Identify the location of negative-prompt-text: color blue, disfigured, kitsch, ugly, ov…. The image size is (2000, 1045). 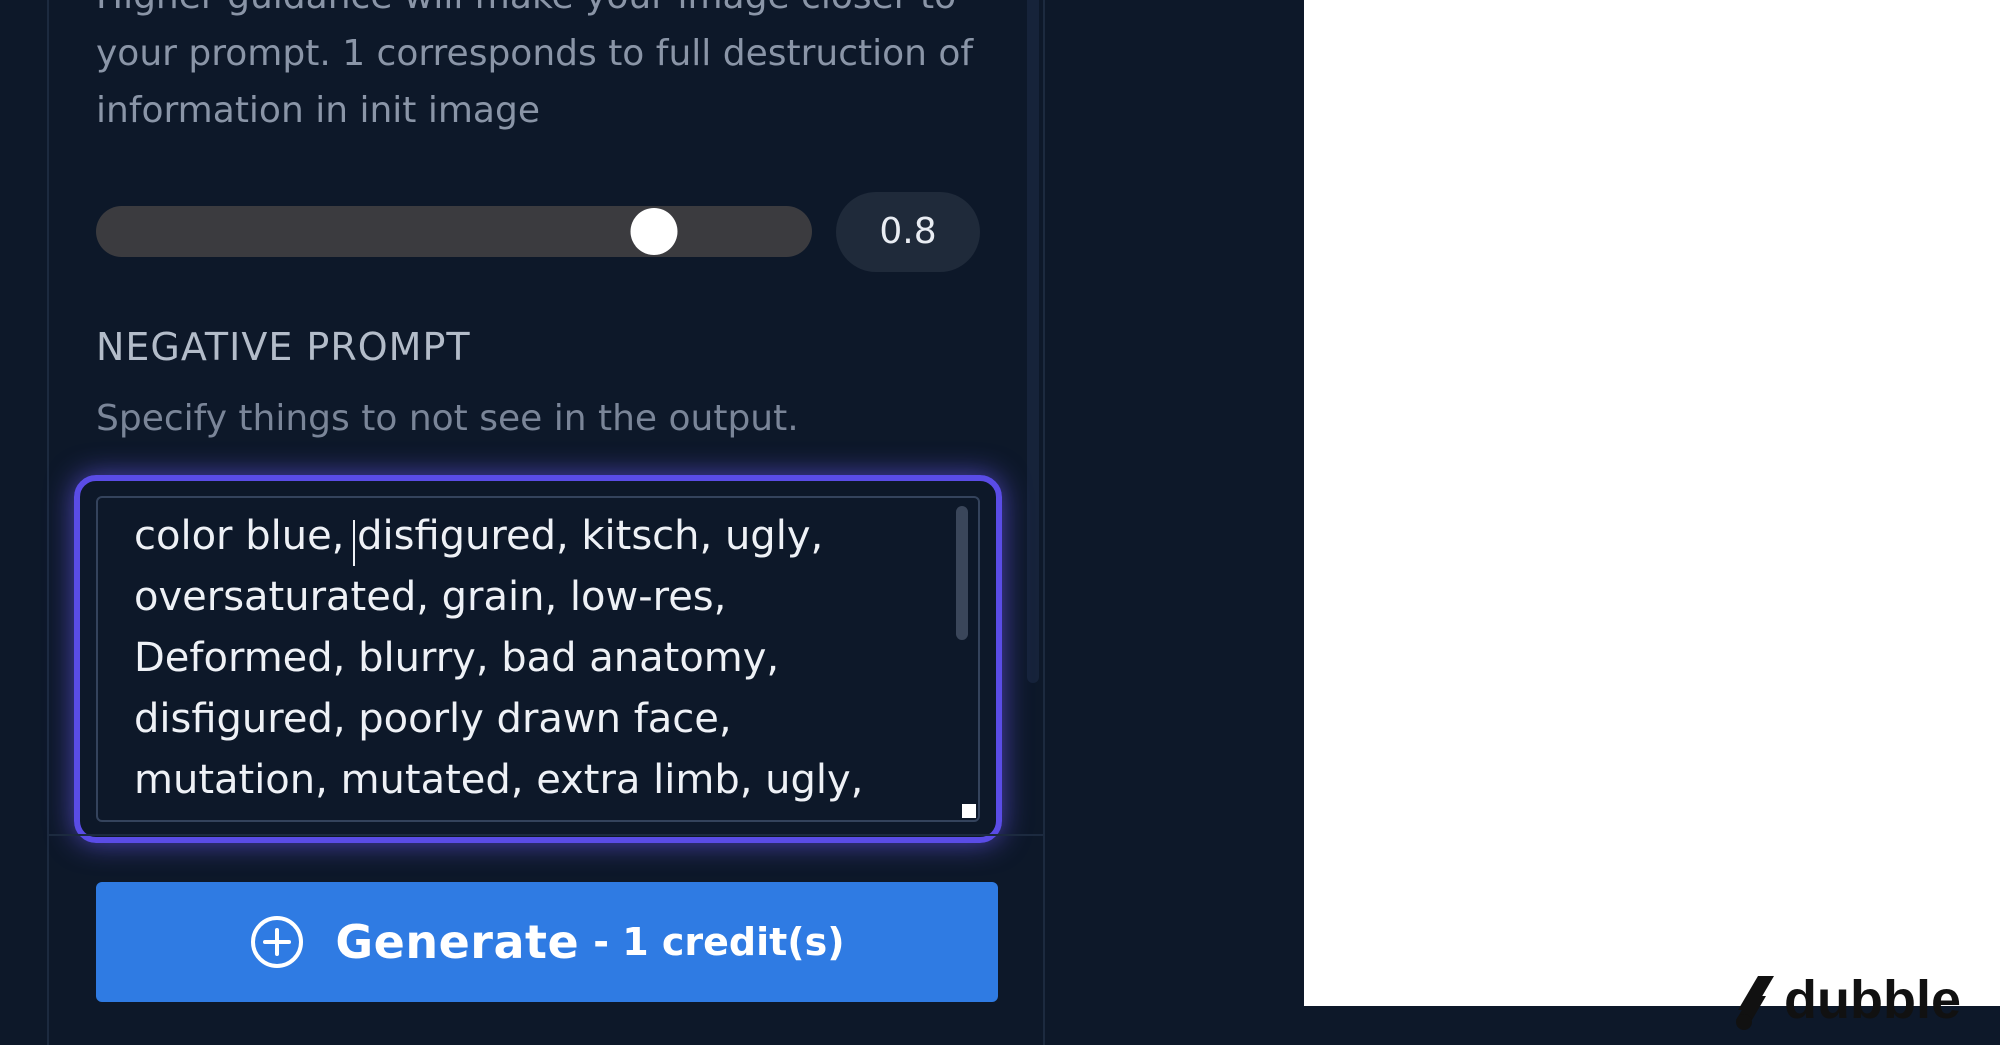
(498, 658).